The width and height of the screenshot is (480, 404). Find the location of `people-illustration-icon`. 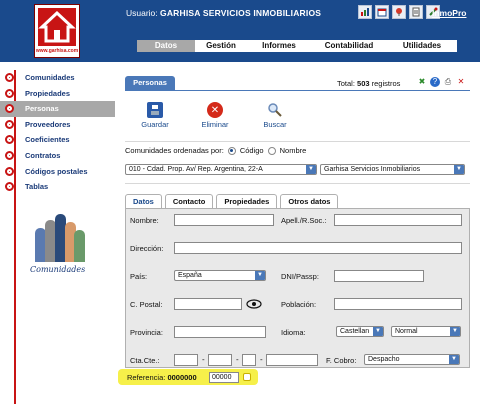

people-illustration-icon is located at coordinates (59, 236).